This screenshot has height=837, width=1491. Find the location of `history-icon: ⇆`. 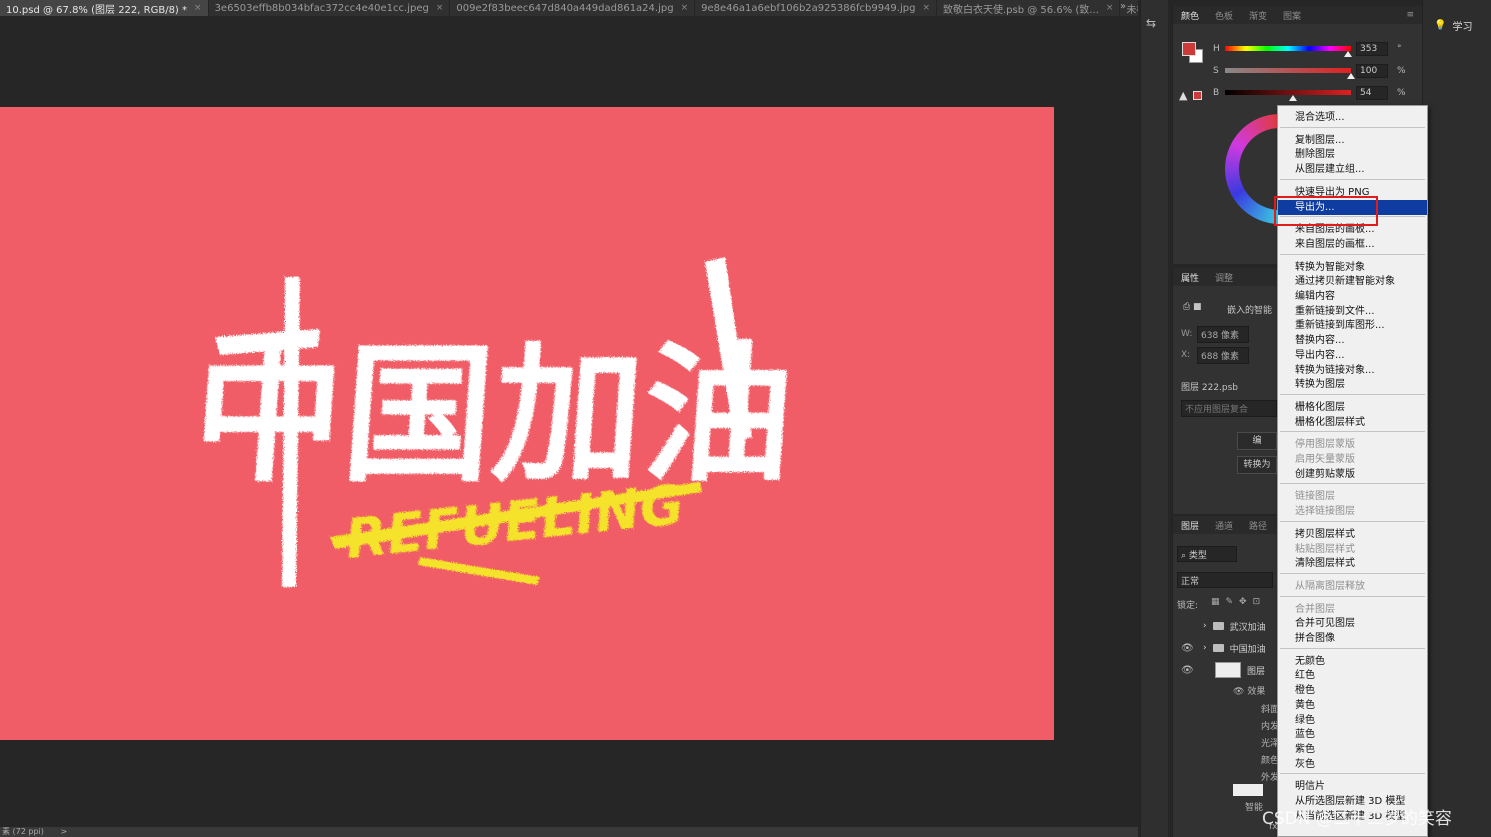

history-icon: ⇆ is located at coordinates (1154, 24).